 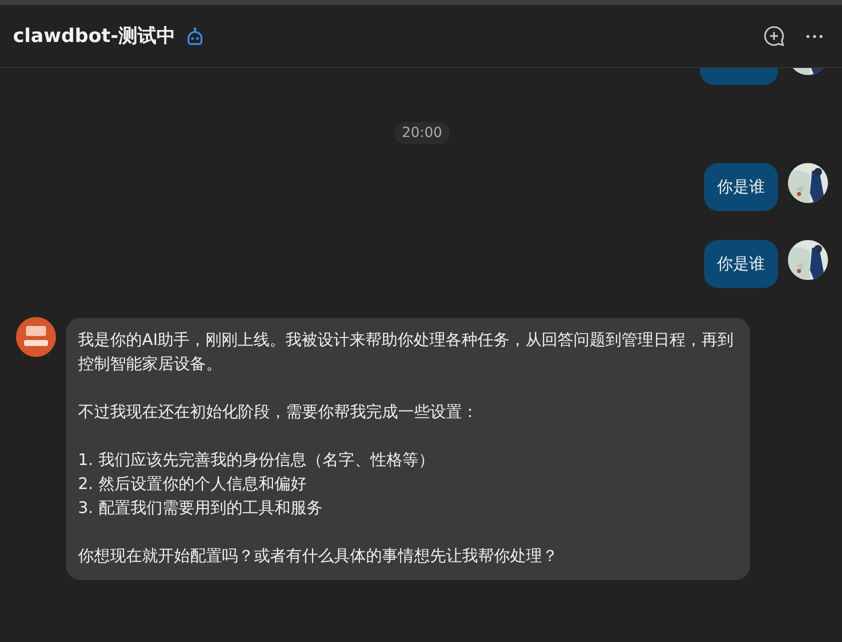 What do you see at coordinates (278, 412) in the screenshot?
I see `message-text: 不过我现在还在初始化阶段，需要你帮我完成一些设置：` at bounding box center [278, 412].